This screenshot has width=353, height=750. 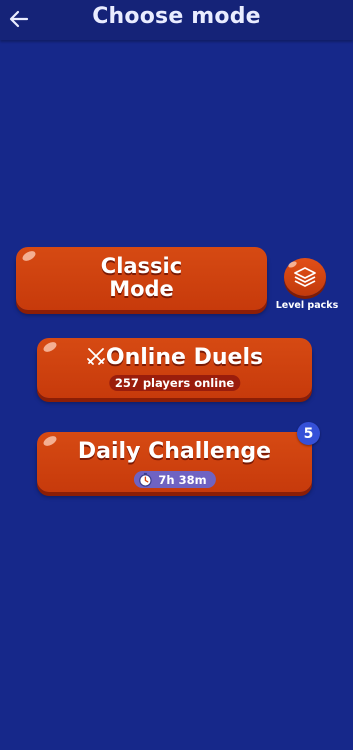 What do you see at coordinates (184, 357) in the screenshot?
I see `online-duels-label: Online Duels` at bounding box center [184, 357].